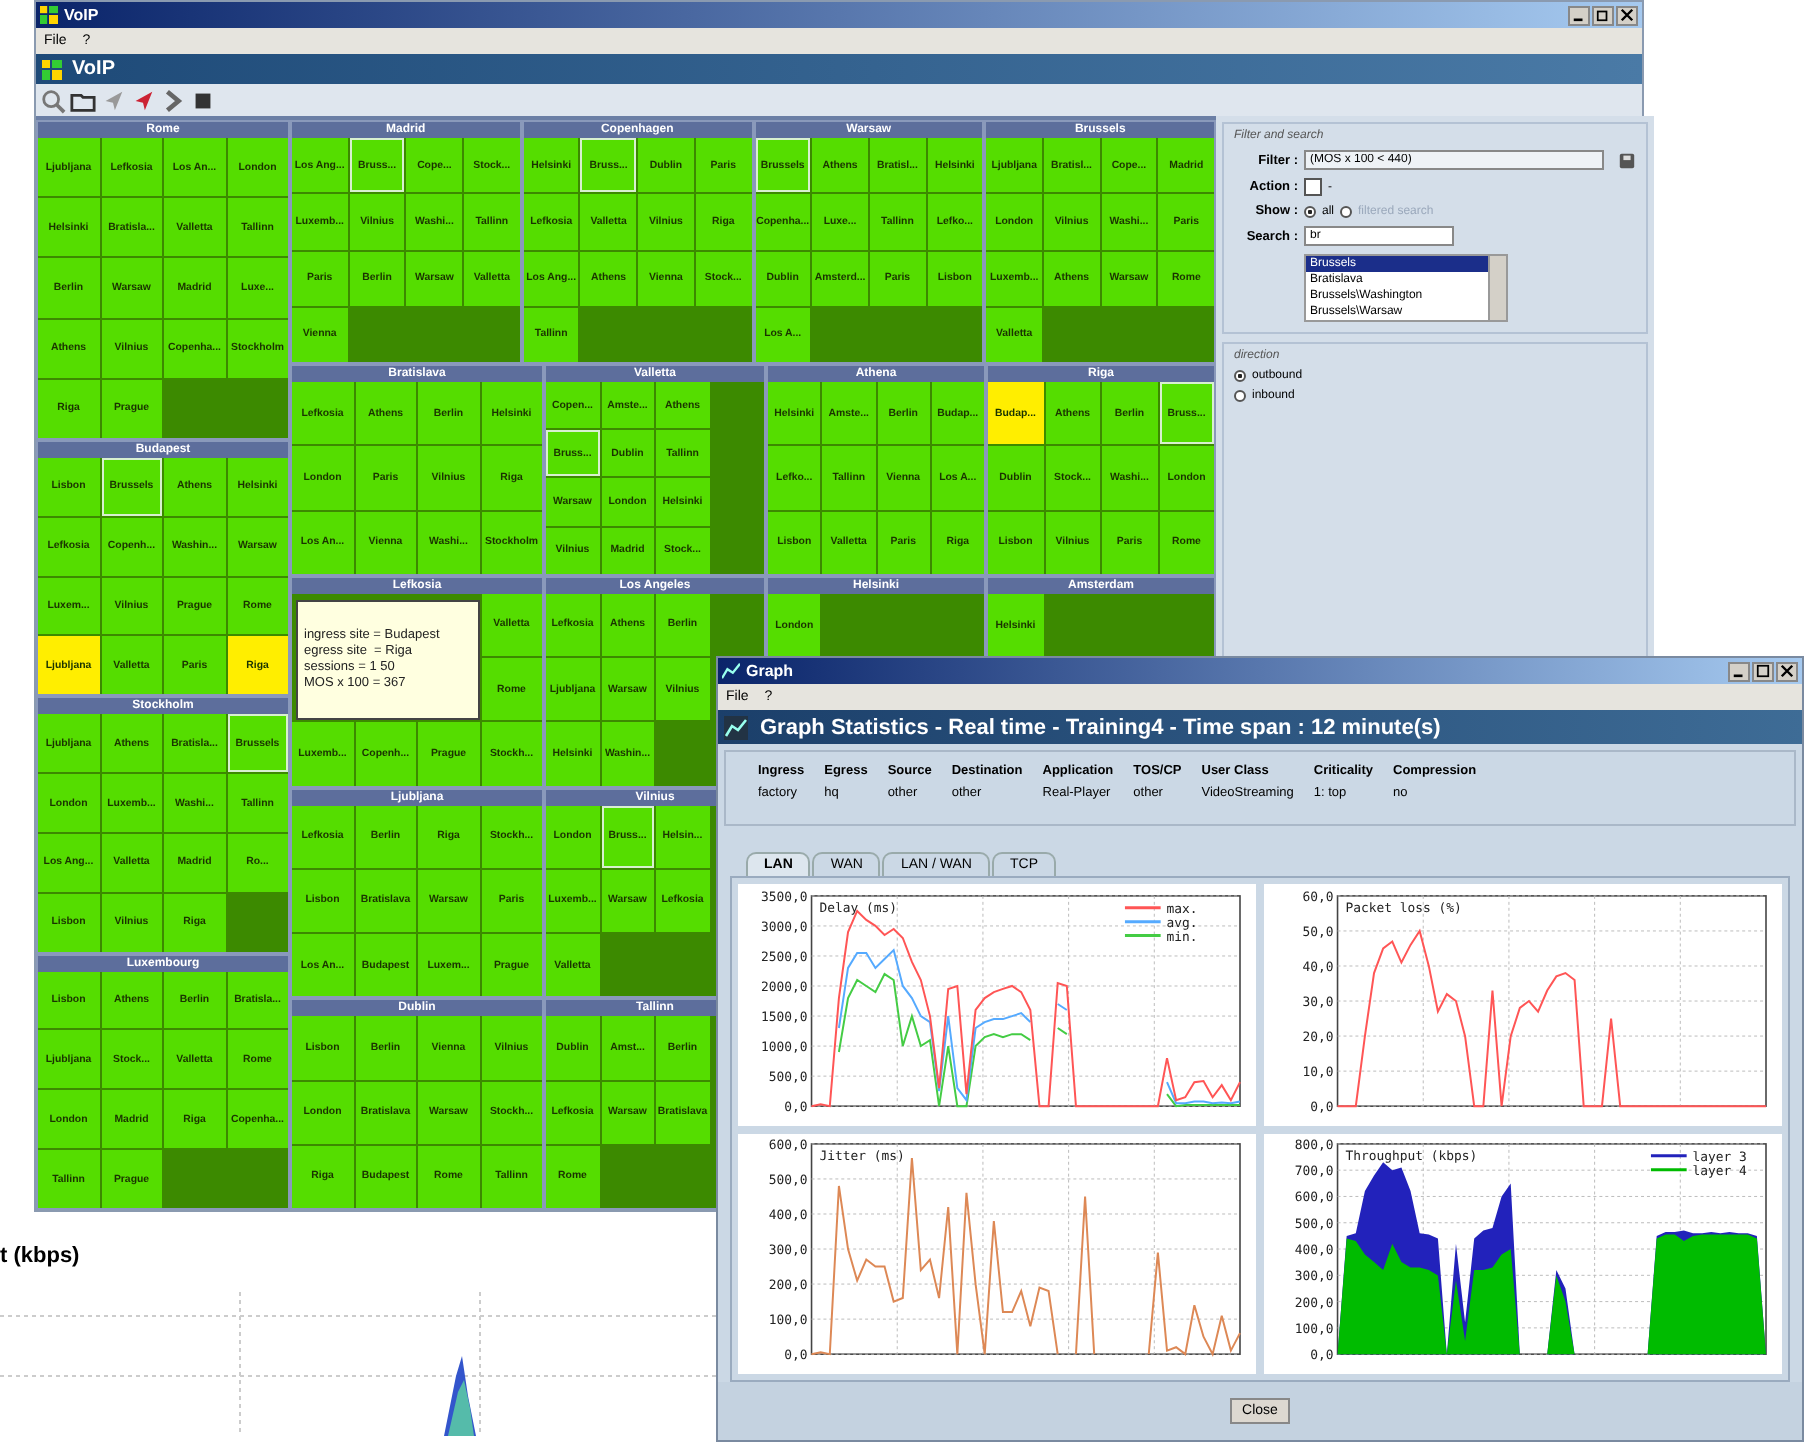 Image resolution: width=1804 pixels, height=1442 pixels. What do you see at coordinates (93, 69) in the screenshot?
I see `header-title: VoIP` at bounding box center [93, 69].